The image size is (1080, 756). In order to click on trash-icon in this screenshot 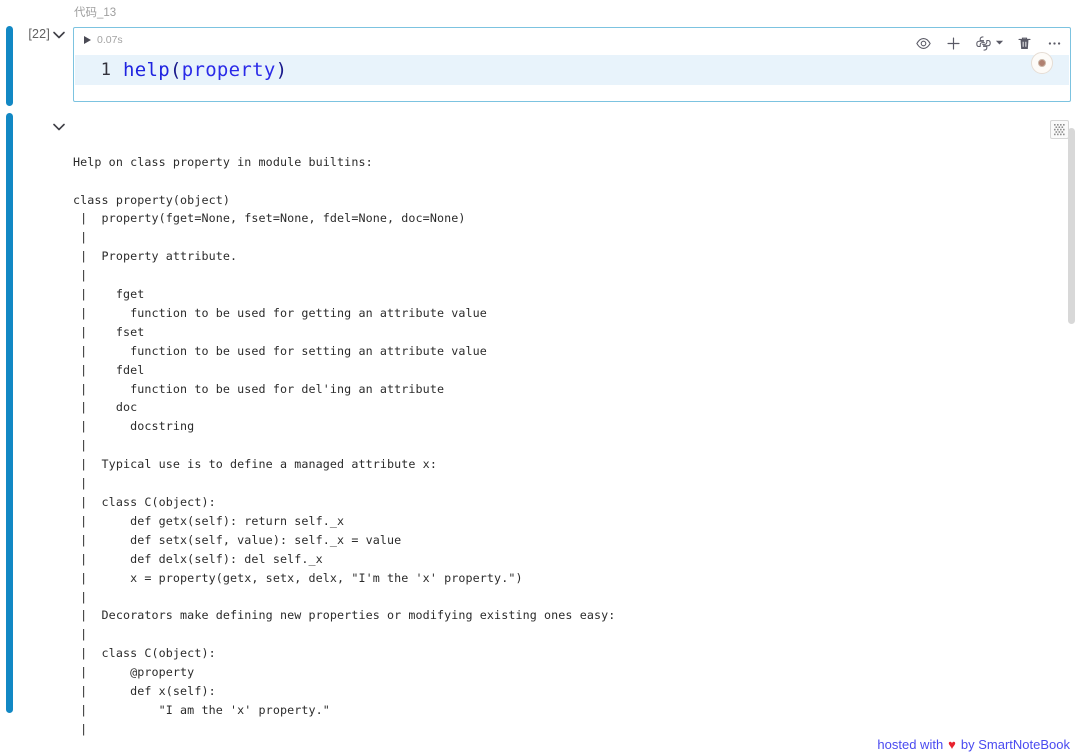, I will do `click(1024, 43)`.